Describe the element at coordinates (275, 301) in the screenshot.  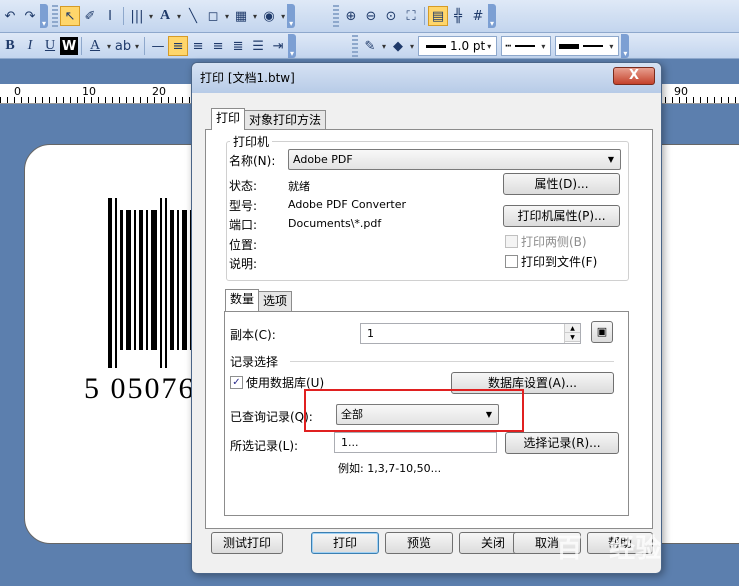
I see `tab-options: 选项` at that location.